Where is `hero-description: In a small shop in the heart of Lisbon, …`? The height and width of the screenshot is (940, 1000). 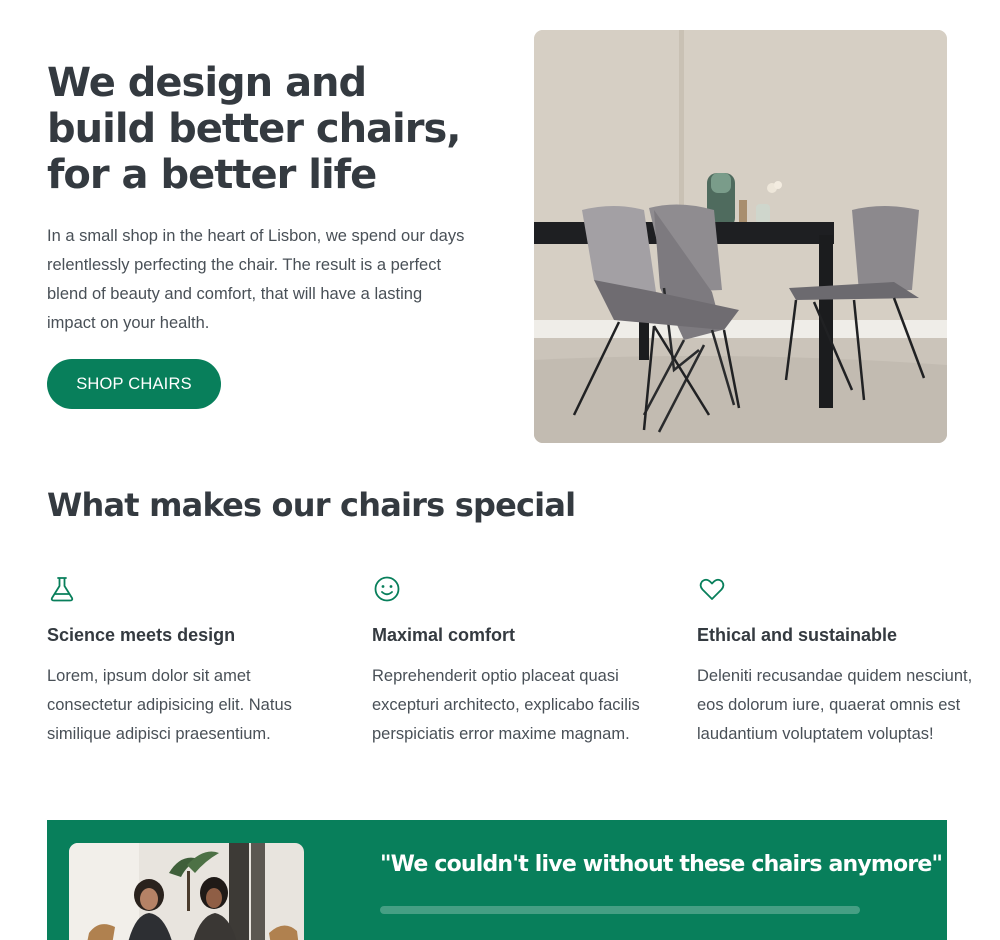 hero-description: In a small shop in the heart of Lisbon, … is located at coordinates (256, 279).